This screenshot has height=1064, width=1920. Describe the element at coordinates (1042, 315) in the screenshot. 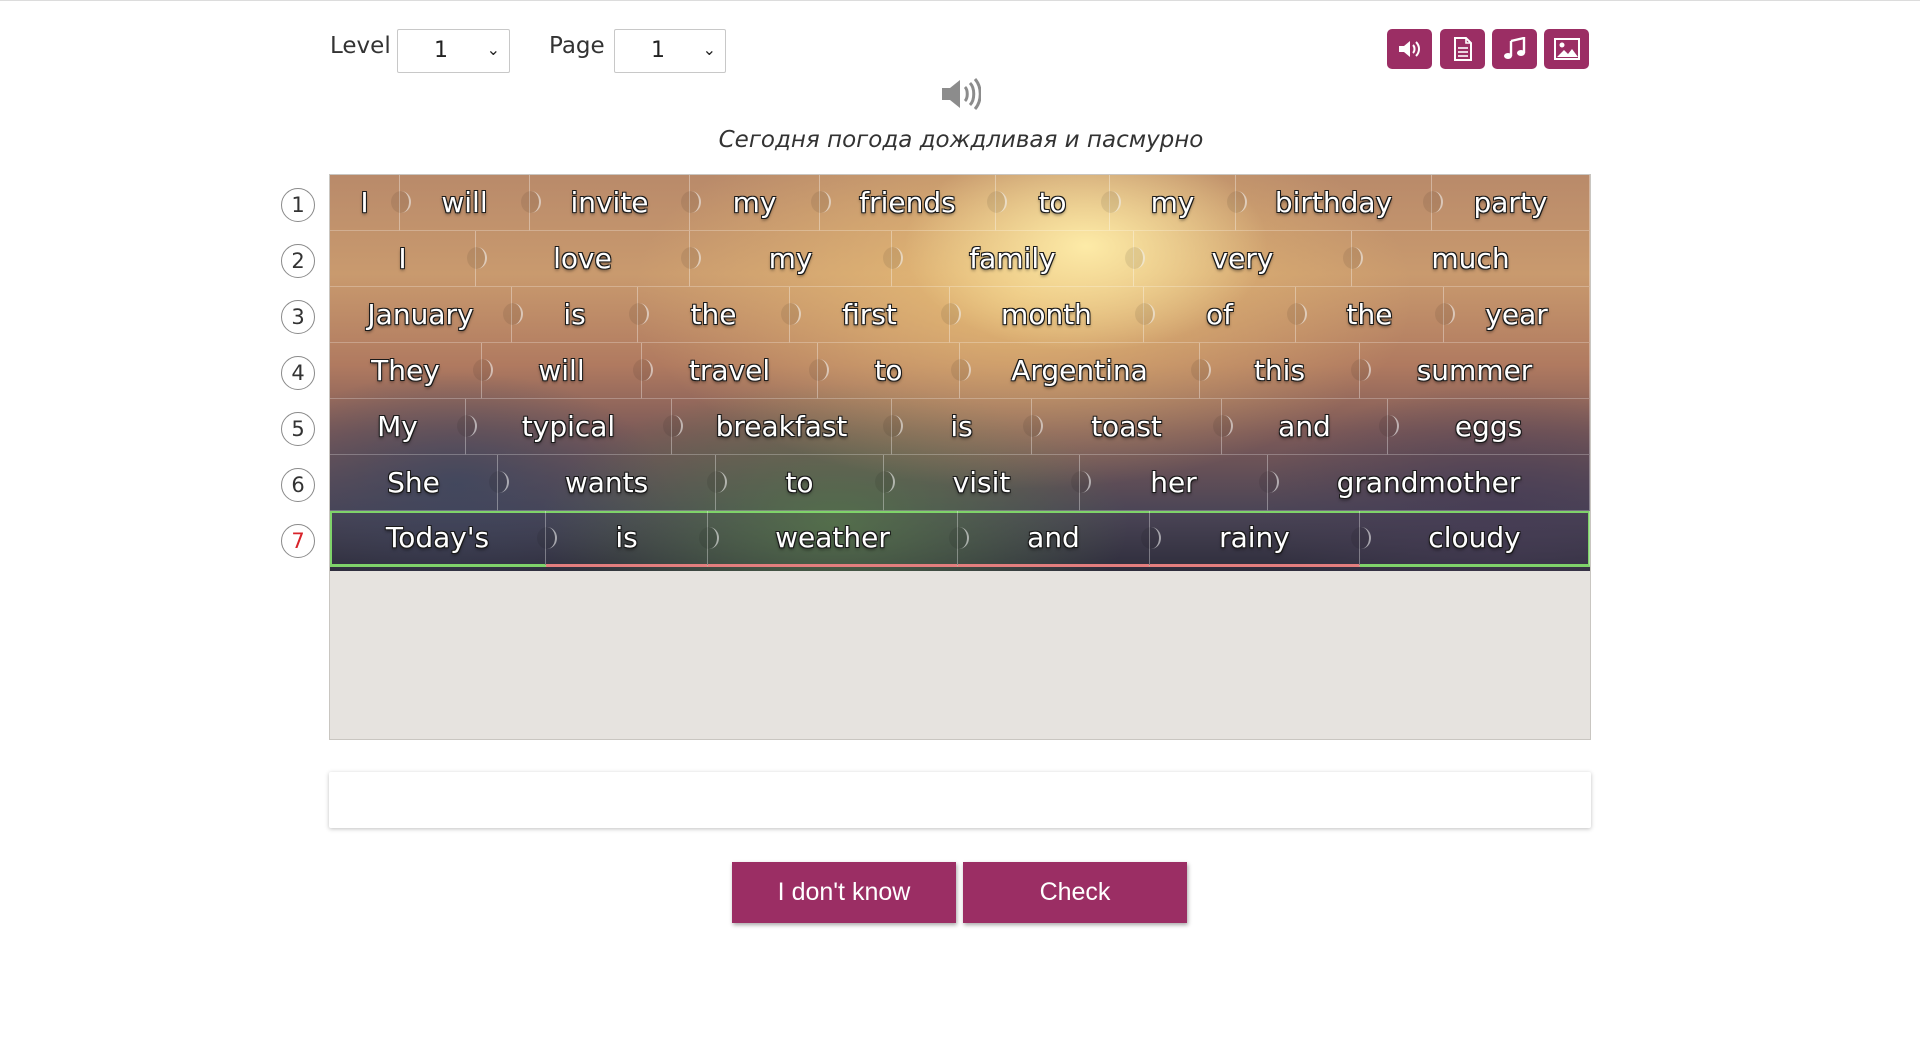

I see `word-tile: month` at that location.